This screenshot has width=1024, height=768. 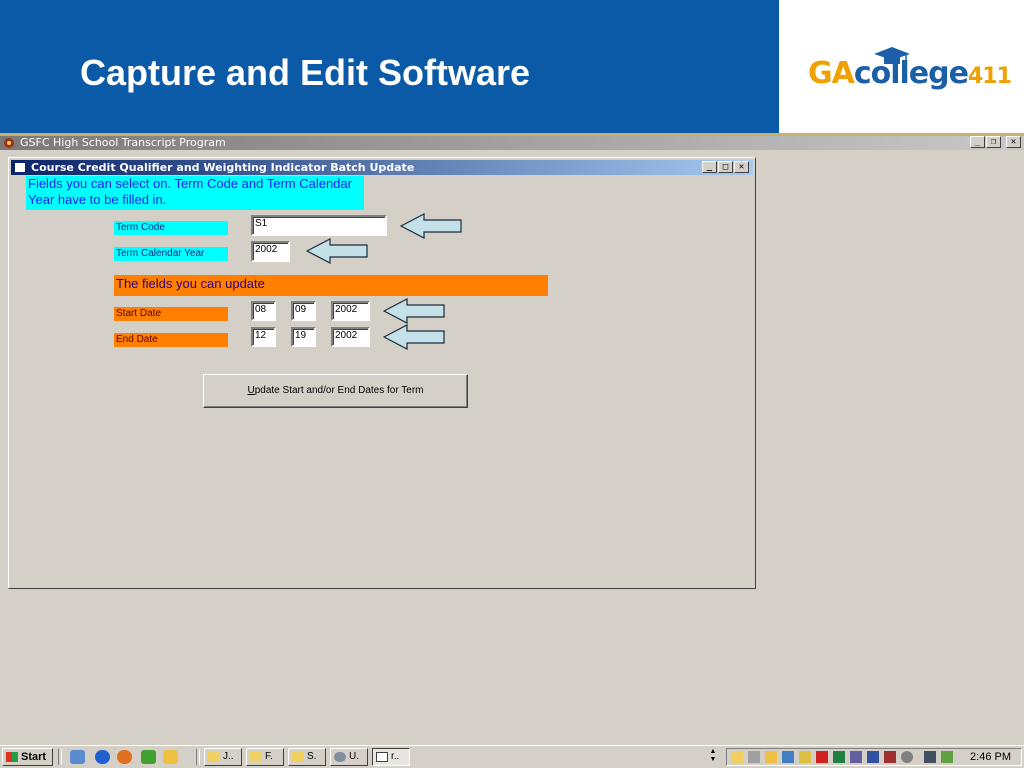 What do you see at coordinates (349, 757) in the screenshot?
I see `taskbar-item: U.` at bounding box center [349, 757].